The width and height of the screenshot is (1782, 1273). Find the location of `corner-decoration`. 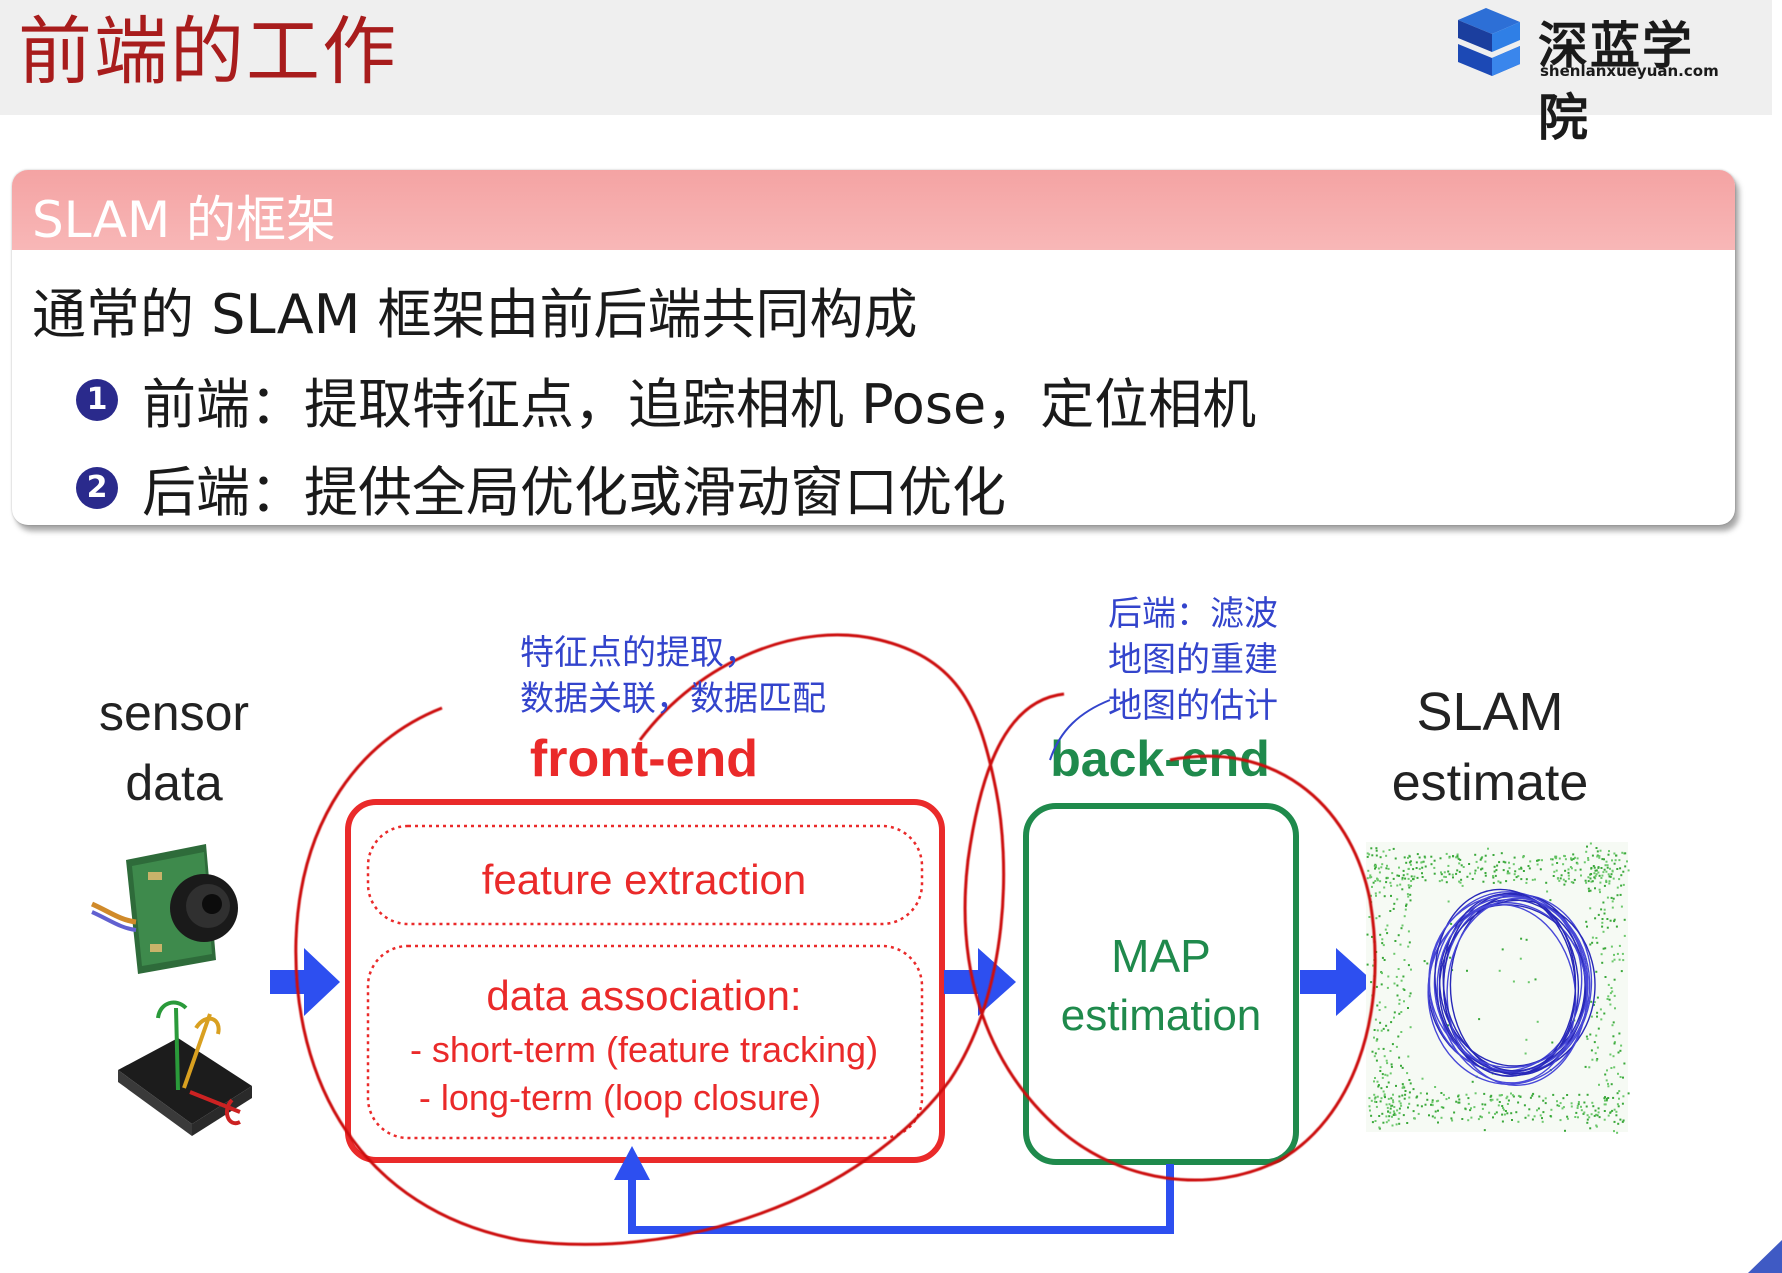

corner-decoration is located at coordinates (1765, 1256).